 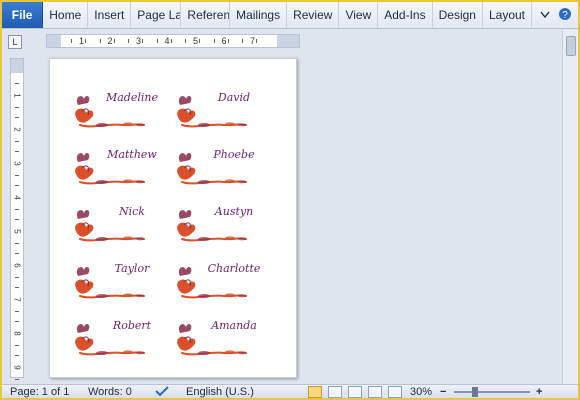 I want to click on help-icon: ?, so click(x=565, y=15).